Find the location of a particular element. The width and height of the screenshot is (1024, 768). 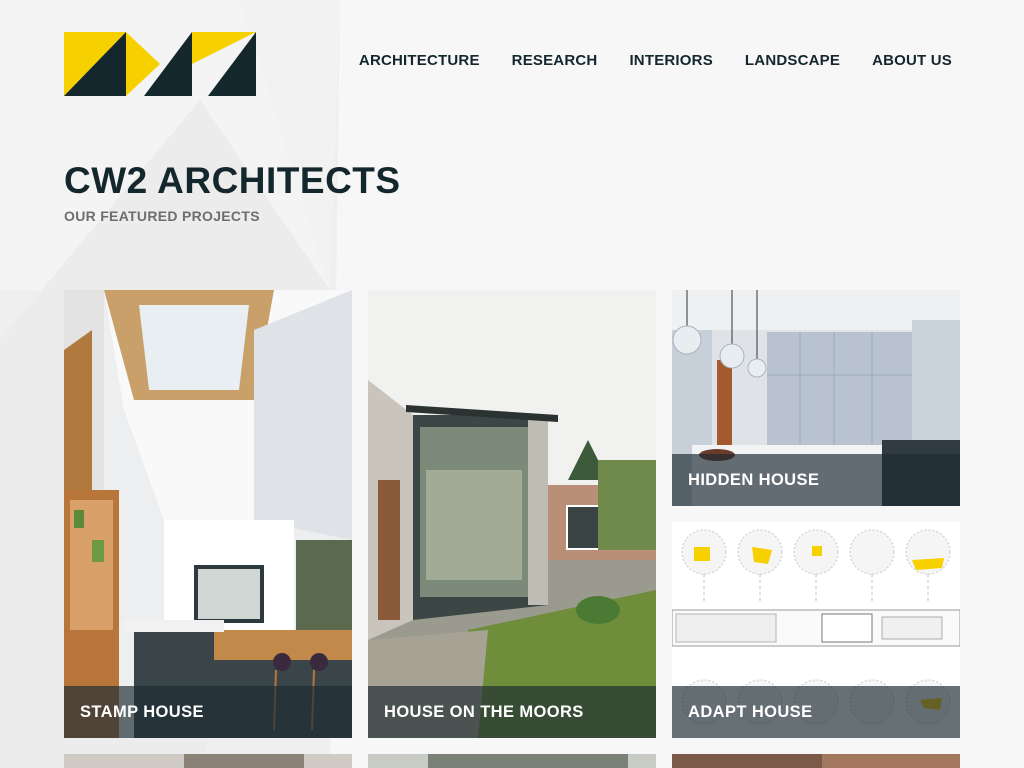

project-title: ADAPT HOUSE is located at coordinates (750, 711).